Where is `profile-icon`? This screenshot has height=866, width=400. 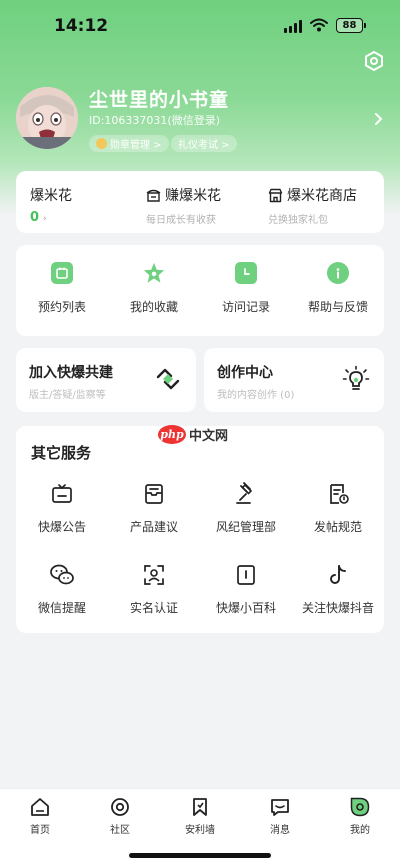 profile-icon is located at coordinates (360, 807).